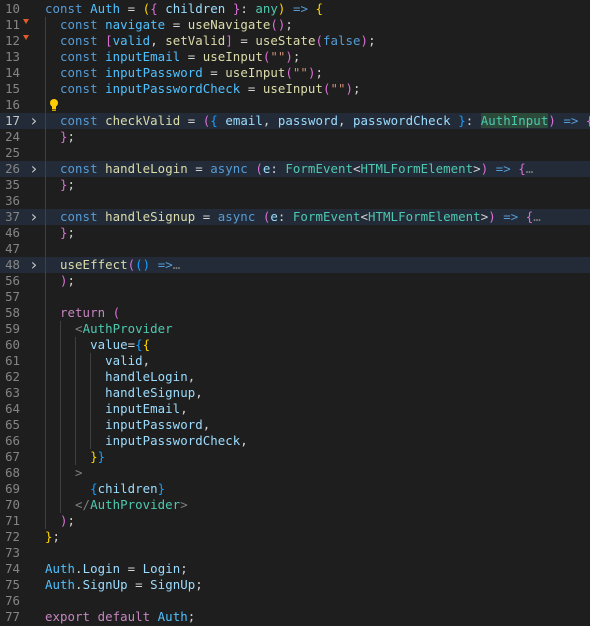  I want to click on line-number: 15, so click(12, 88).